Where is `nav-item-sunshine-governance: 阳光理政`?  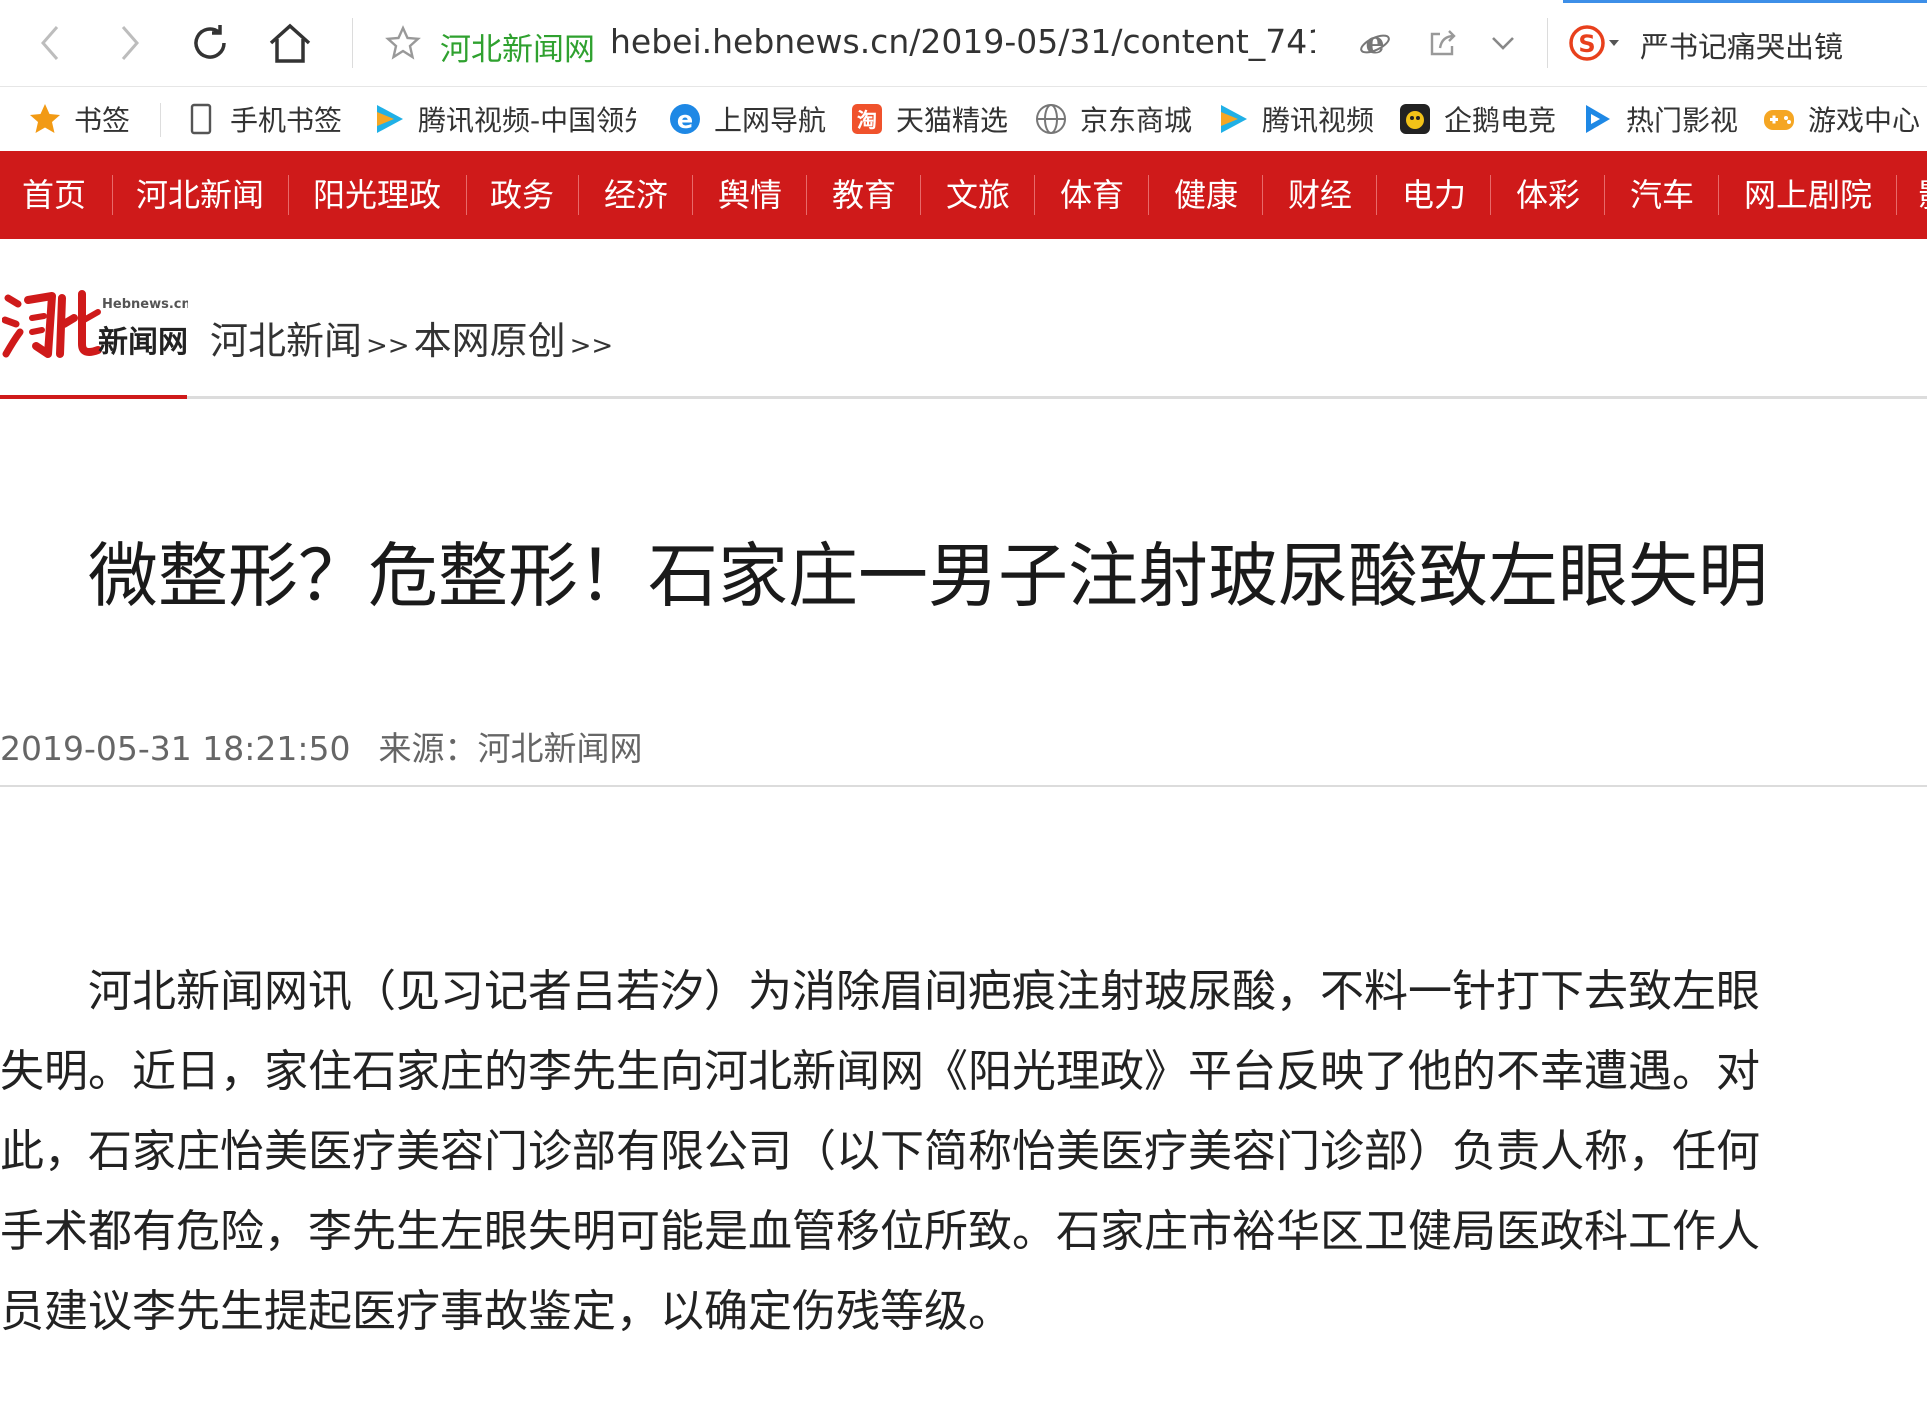
nav-item-sunshine-governance: 阳光理政 is located at coordinates (377, 195).